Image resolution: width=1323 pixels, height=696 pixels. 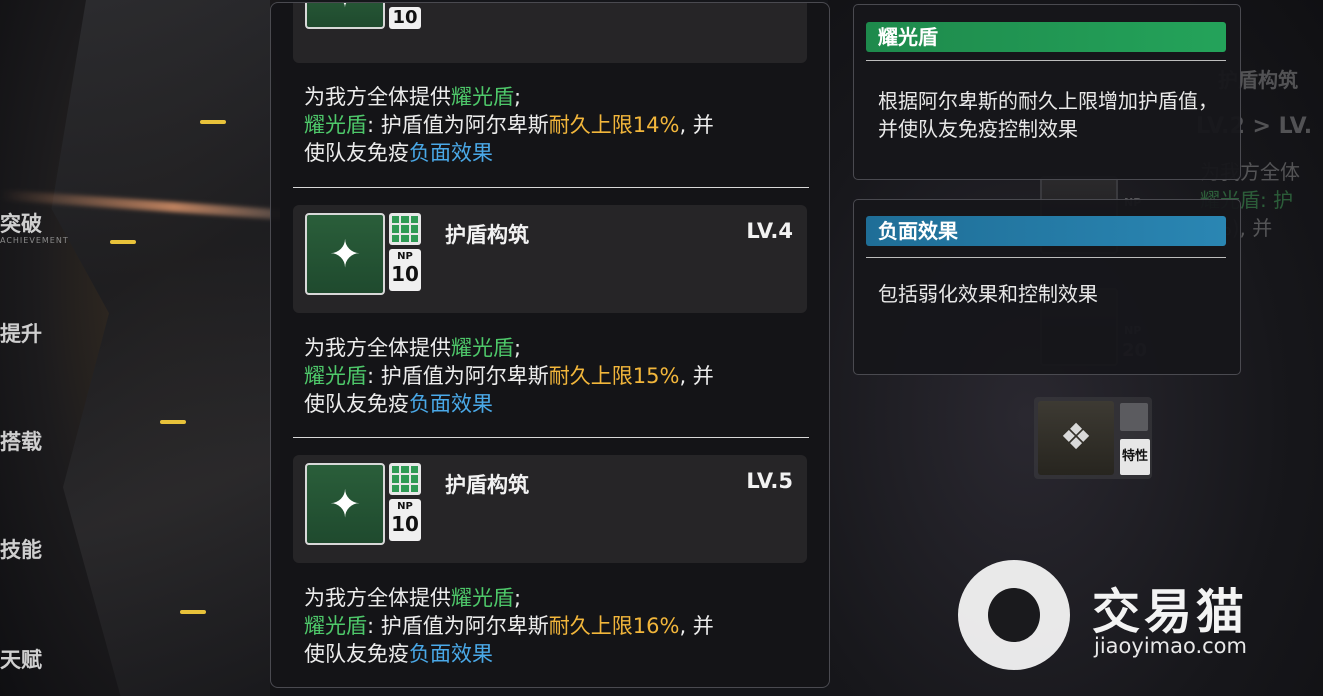 What do you see at coordinates (550, 33) in the screenshot?
I see `skill-card-partial: ✦ 10` at bounding box center [550, 33].